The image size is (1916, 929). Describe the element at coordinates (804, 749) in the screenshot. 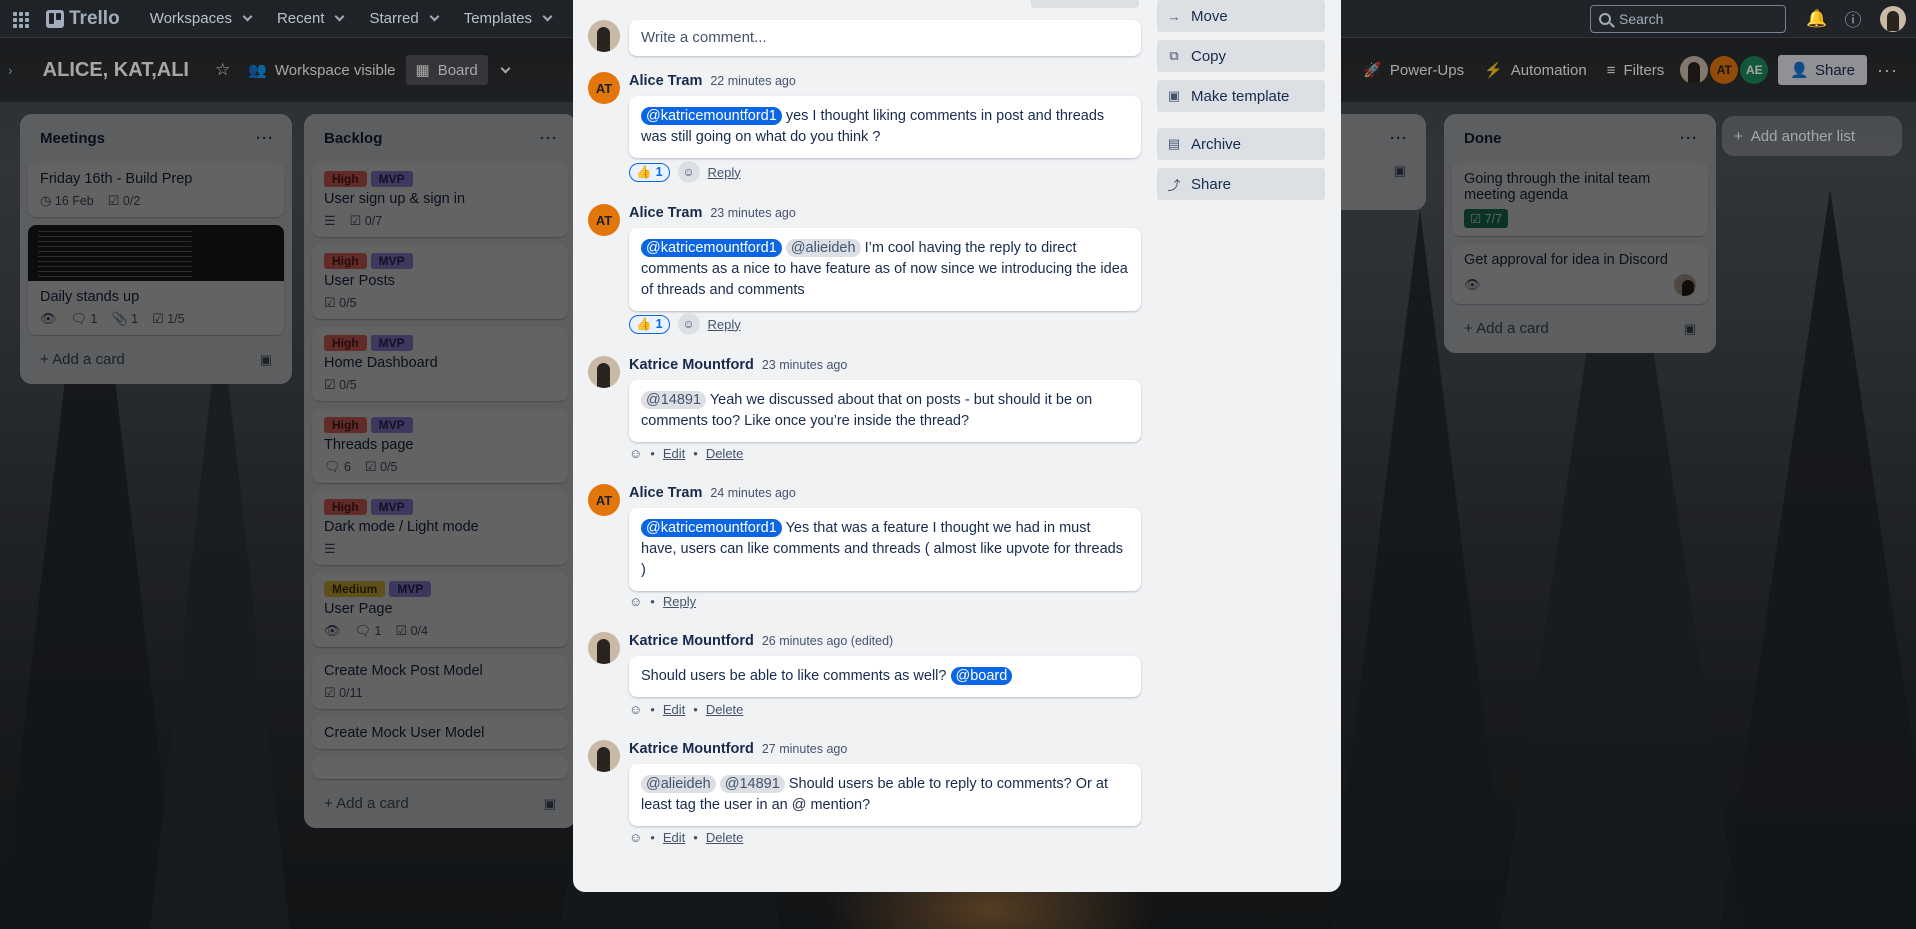

I see `comment-time: 27 minutes ago` at that location.